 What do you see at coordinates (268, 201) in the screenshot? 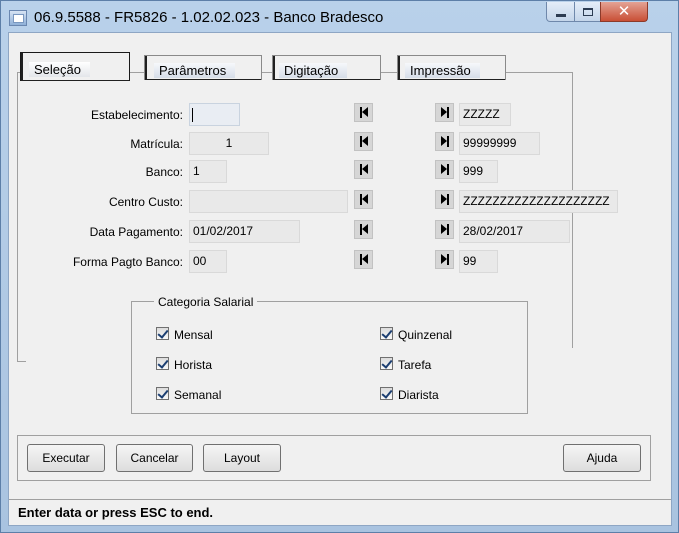
I see `centro-custo-from-input` at bounding box center [268, 201].